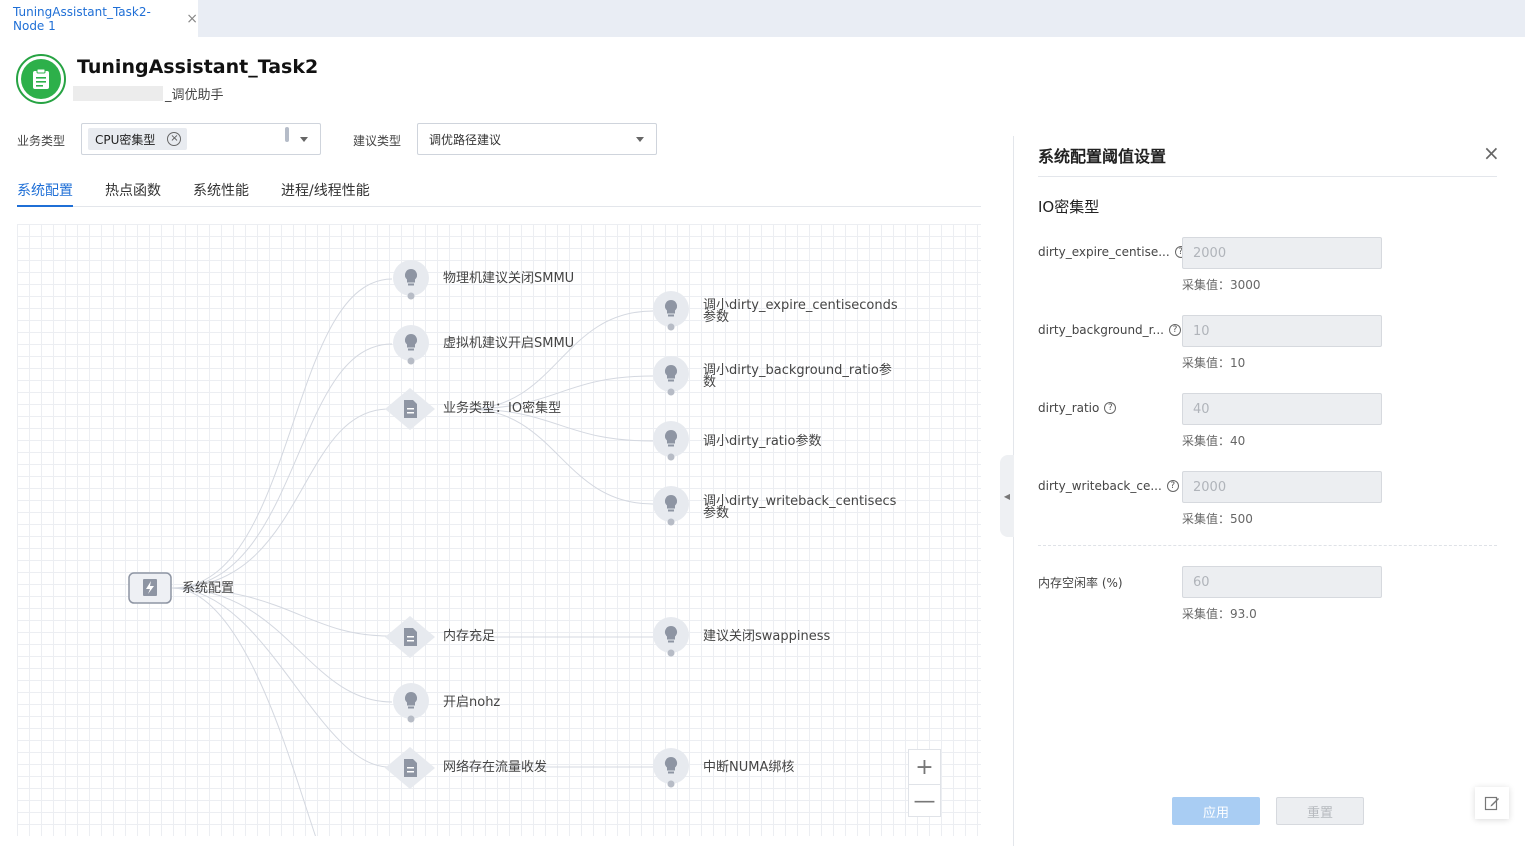 Image resolution: width=1525 pixels, height=846 pixels. I want to click on graph-node-network, so click(410, 768).